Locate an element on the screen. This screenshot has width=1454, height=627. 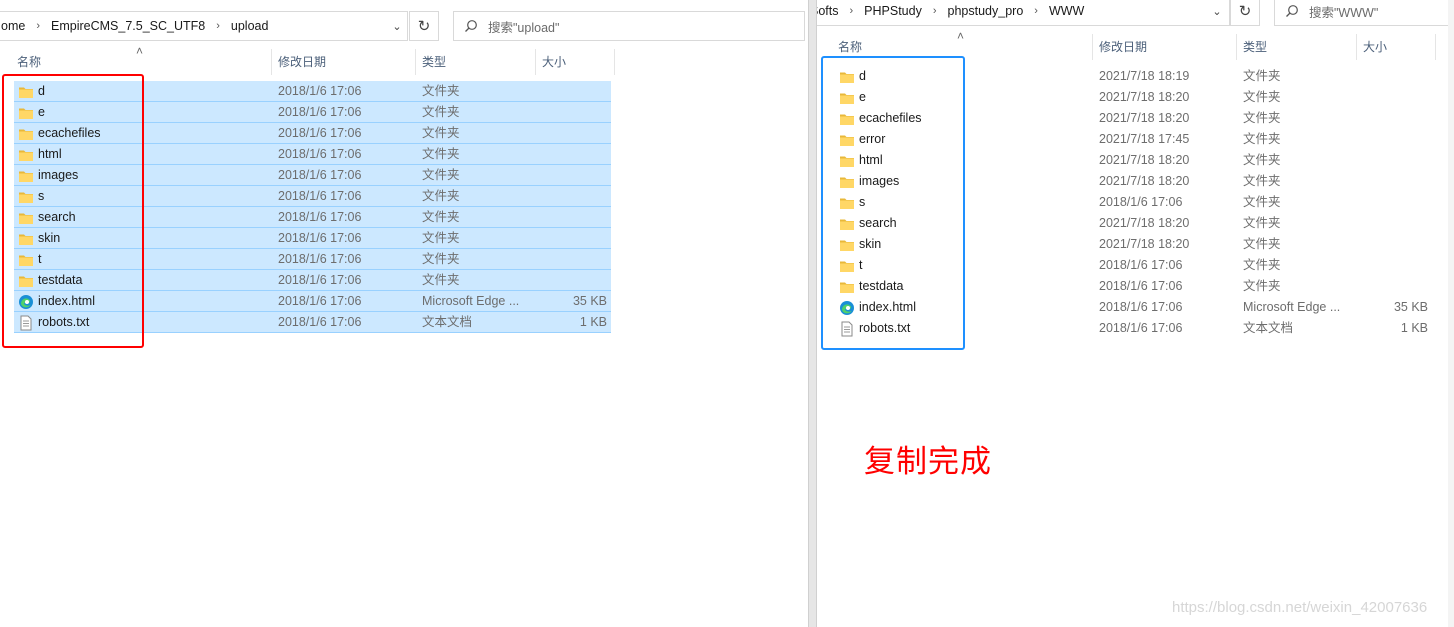
search-placeholder: 搜索"WWW" is located at coordinates (1344, 12).